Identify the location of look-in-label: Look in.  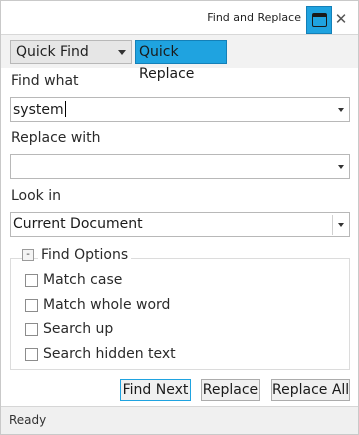
(36, 196).